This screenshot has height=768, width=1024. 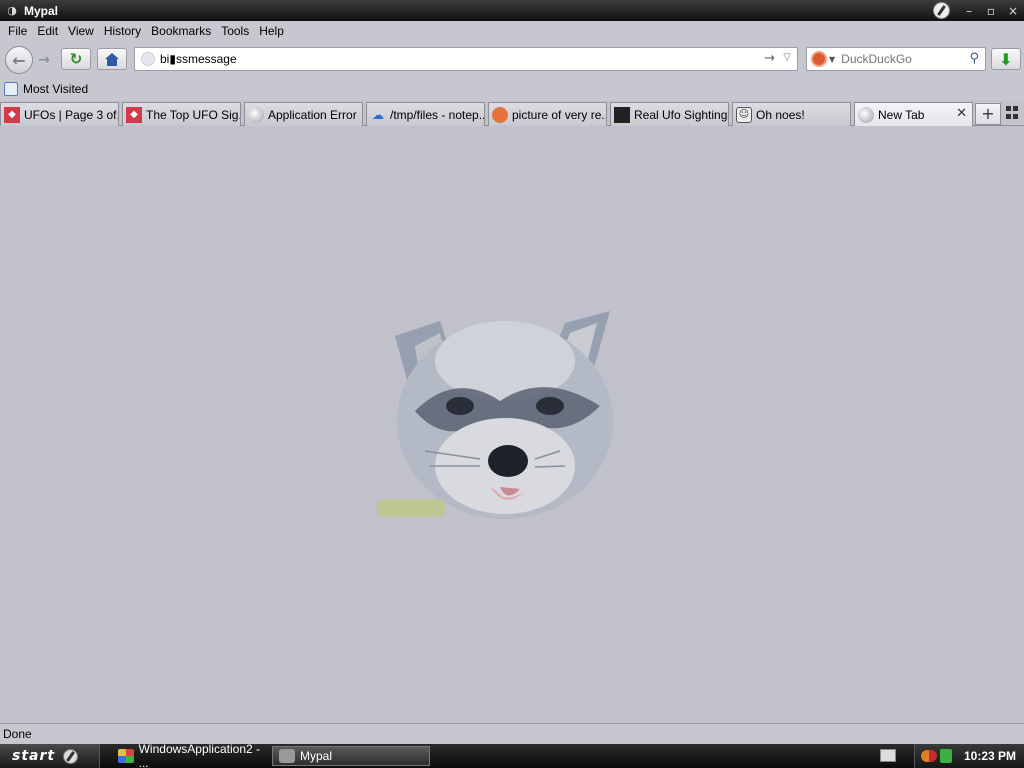 I want to click on minimize-button: –, so click(x=969, y=11).